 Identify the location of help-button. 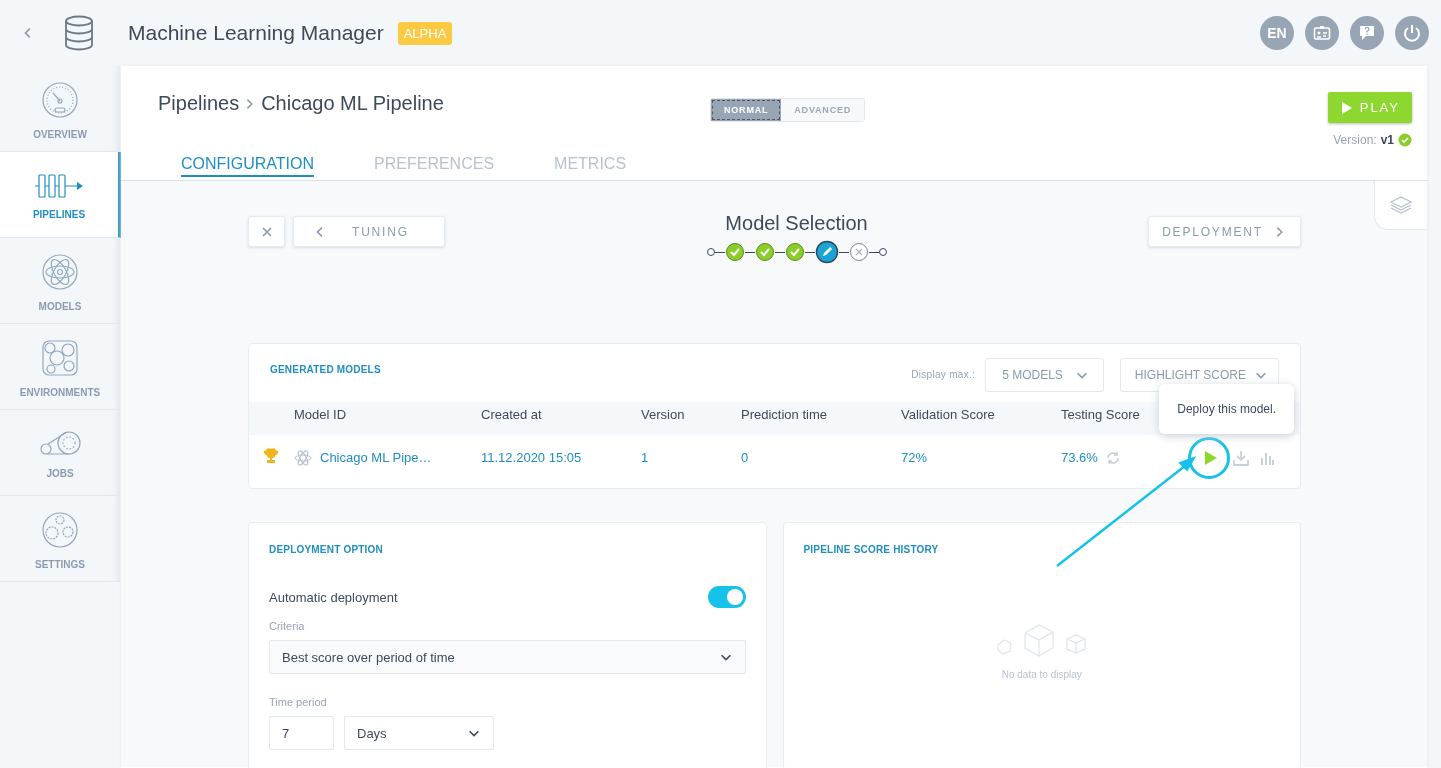
(1367, 33).